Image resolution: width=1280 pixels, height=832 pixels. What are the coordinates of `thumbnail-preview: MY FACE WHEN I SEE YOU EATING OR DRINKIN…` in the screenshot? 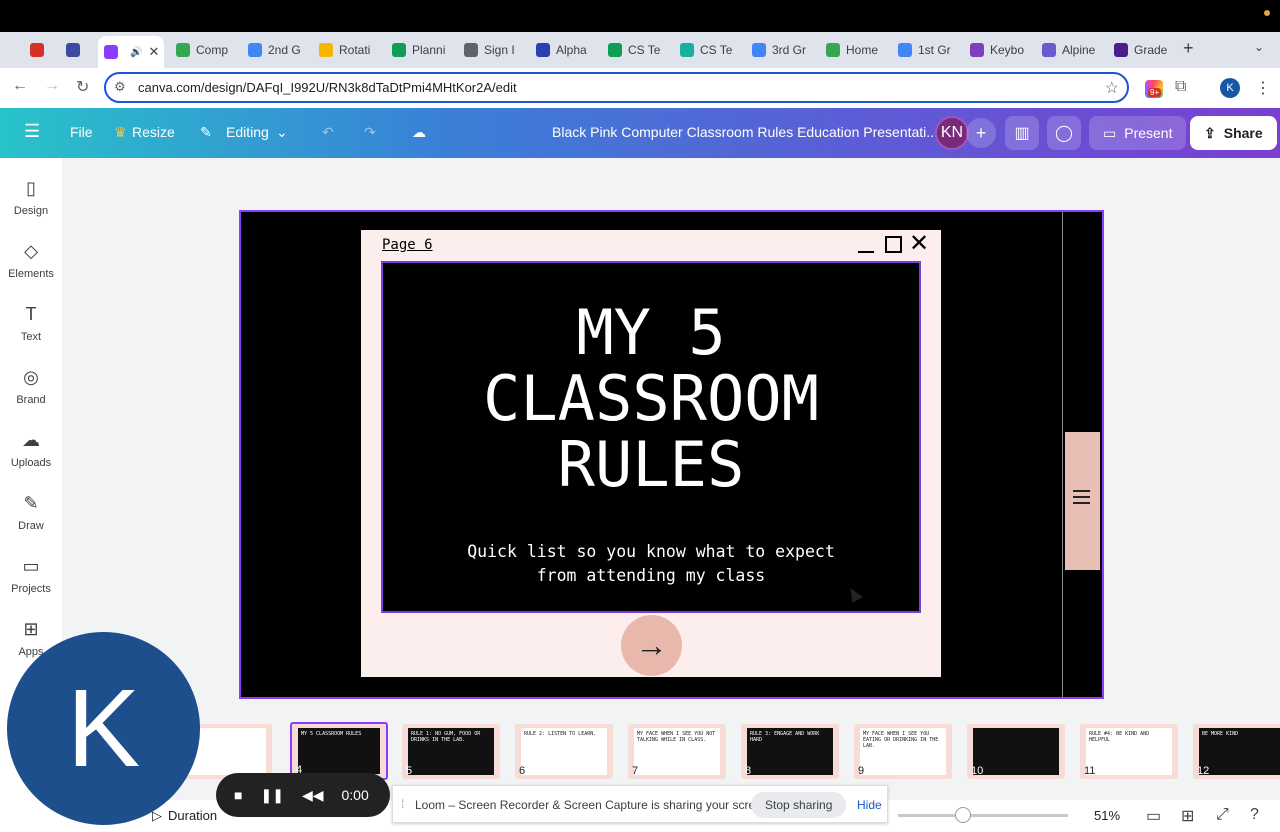 It's located at (903, 751).